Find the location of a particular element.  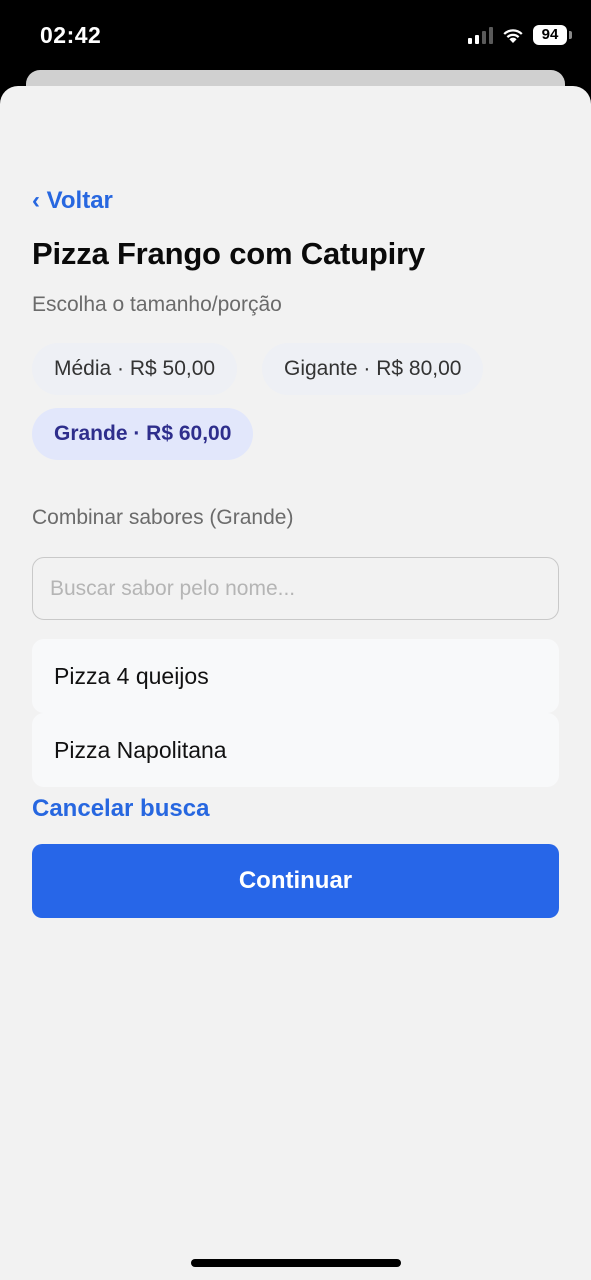

battery-icon: 94 is located at coordinates (552, 35).